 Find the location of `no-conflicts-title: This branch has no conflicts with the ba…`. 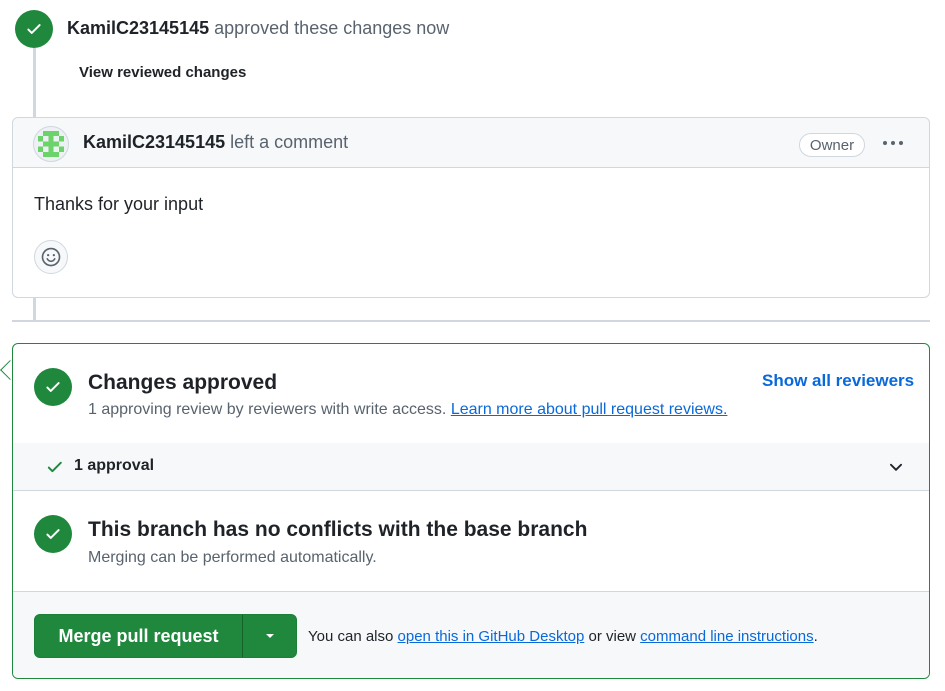

no-conflicts-title: This branch has no conflicts with the ba… is located at coordinates (338, 529).